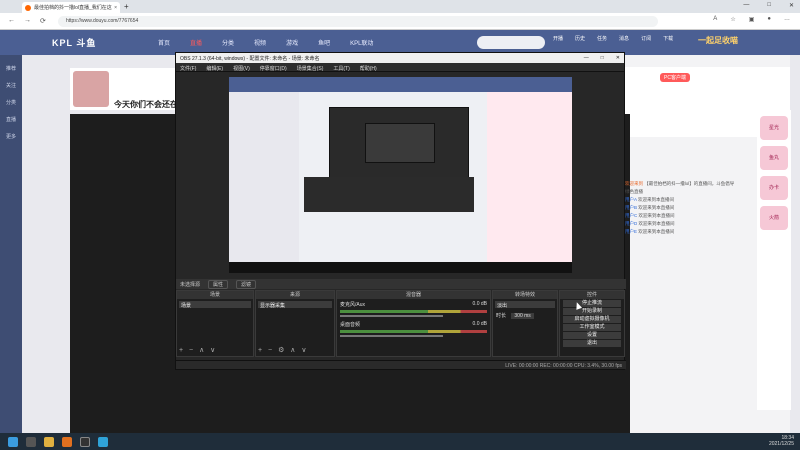 This screenshot has height=450, width=800. Describe the element at coordinates (558, 38) in the screenshot. I see `top-icon-0: 开播` at that location.